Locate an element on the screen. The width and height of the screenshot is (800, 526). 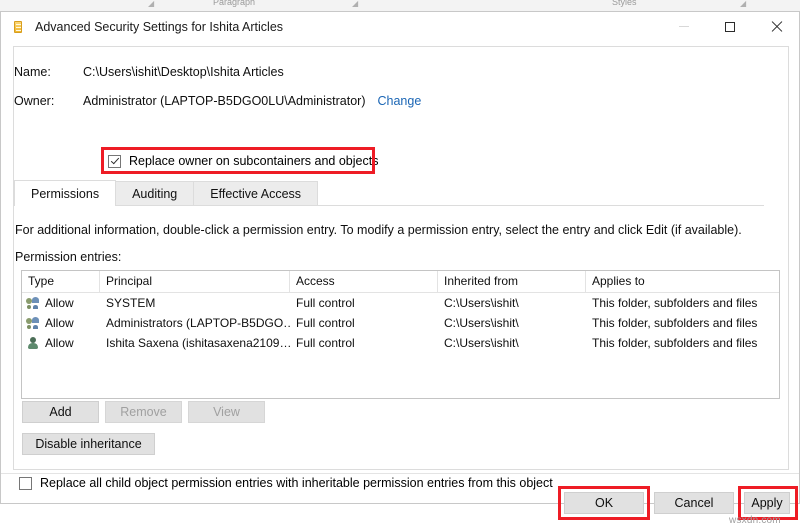
close-icon is located at coordinates (776, 26).